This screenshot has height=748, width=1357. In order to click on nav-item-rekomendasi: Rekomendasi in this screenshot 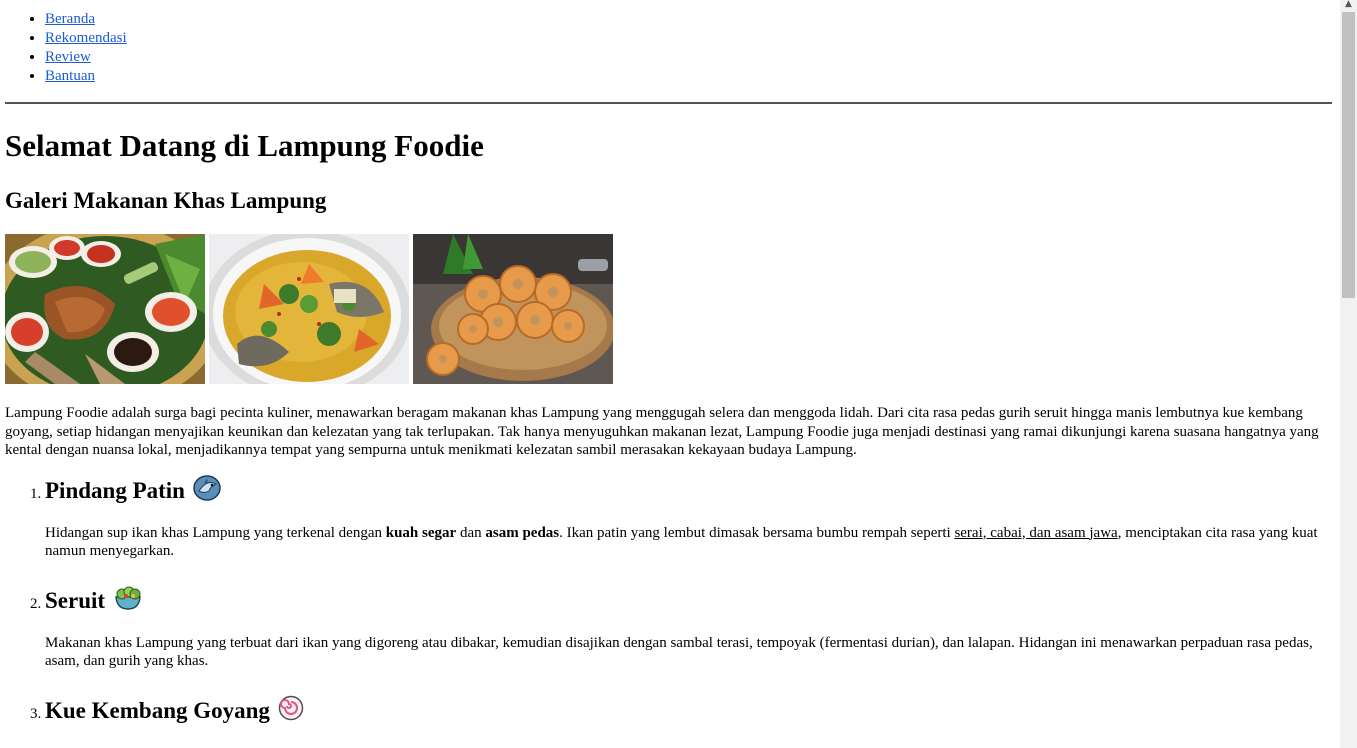, I will do `click(688, 38)`.